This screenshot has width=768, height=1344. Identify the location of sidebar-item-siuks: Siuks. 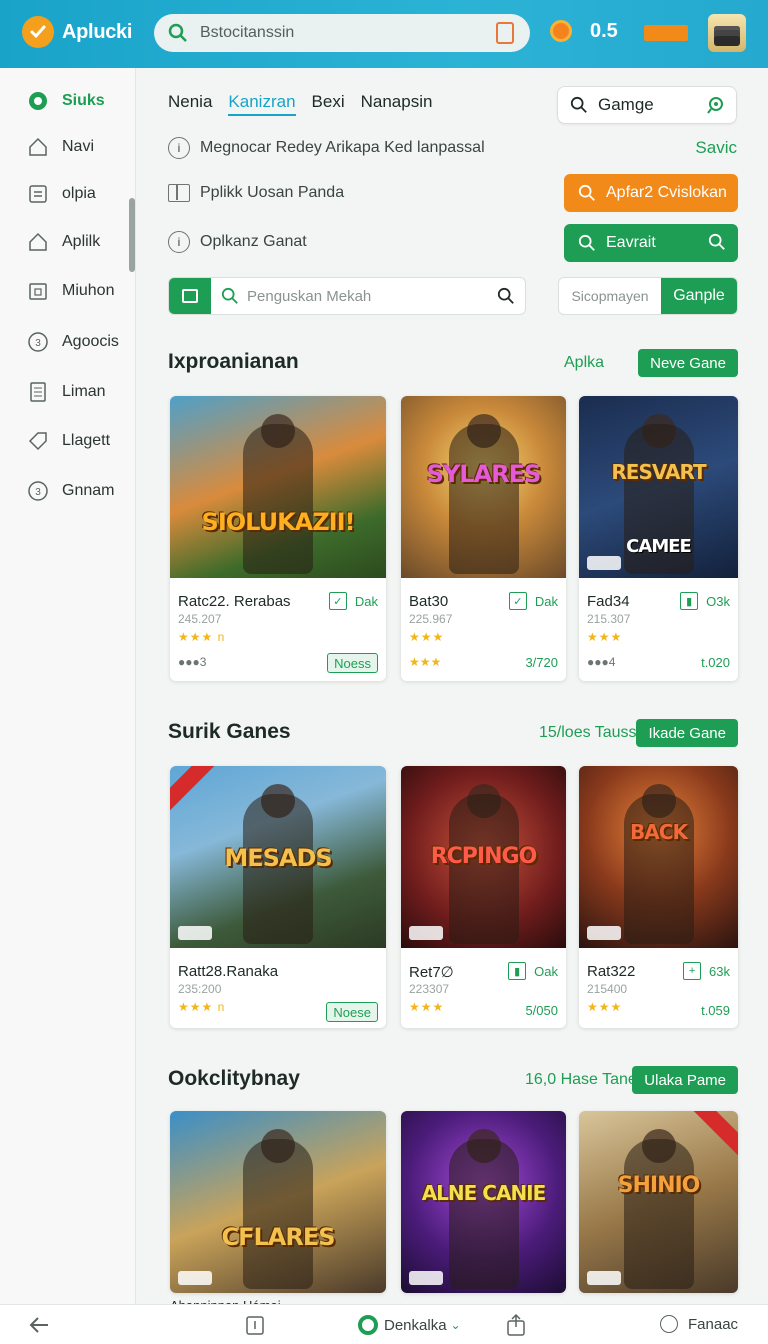
(65, 101).